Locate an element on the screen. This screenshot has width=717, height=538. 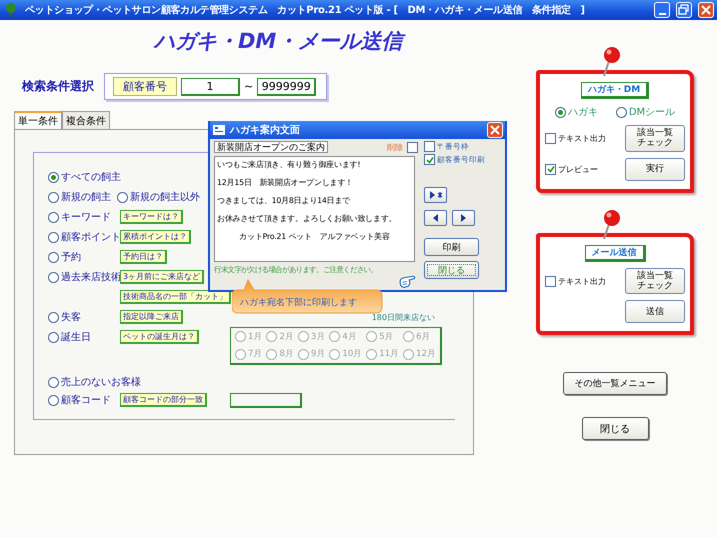
next-button is located at coordinates (463, 218).